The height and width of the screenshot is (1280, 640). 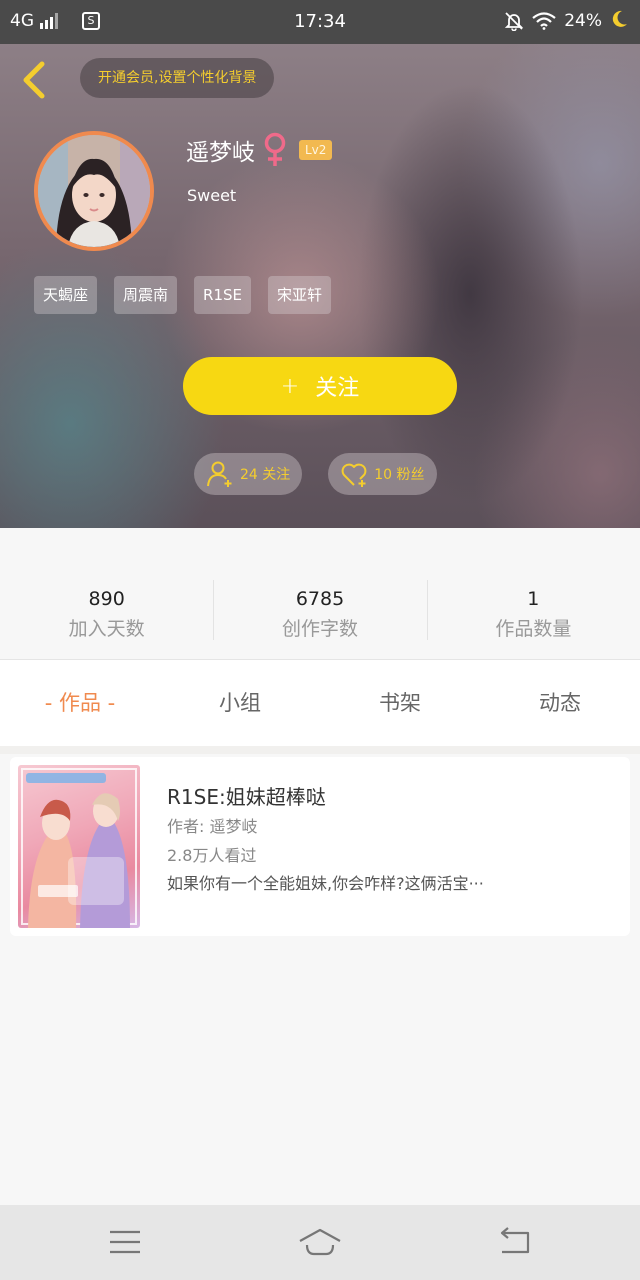 What do you see at coordinates (177, 78) in the screenshot?
I see `vip-background-button: 开通会员,设置个性化背景` at bounding box center [177, 78].